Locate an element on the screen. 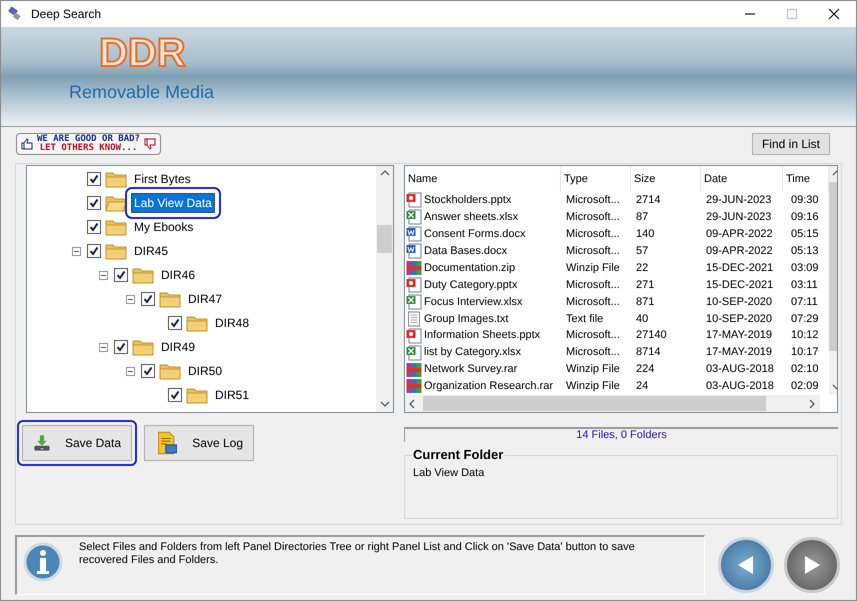 This screenshot has width=857, height=601. table-cell-text: Documentation.zip is located at coordinates (470, 268).